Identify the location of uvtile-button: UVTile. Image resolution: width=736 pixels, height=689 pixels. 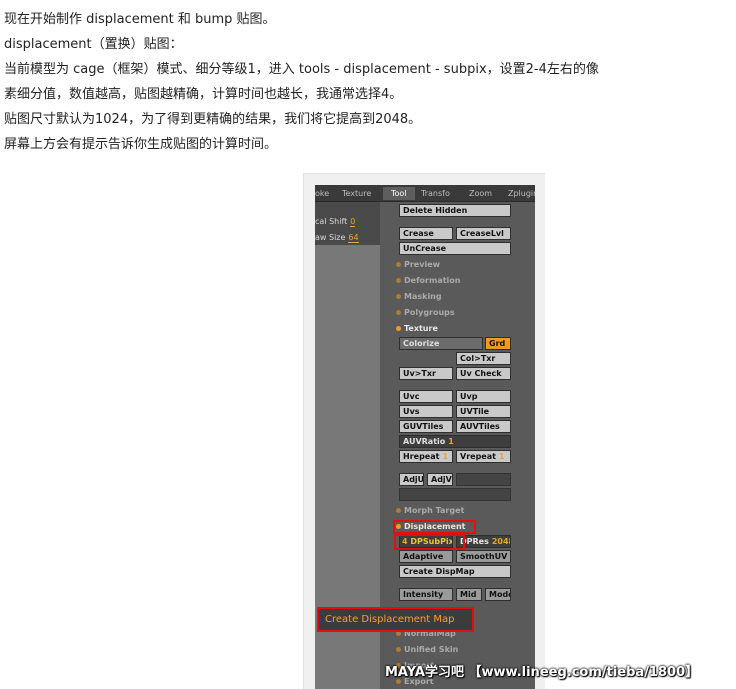
(483, 411).